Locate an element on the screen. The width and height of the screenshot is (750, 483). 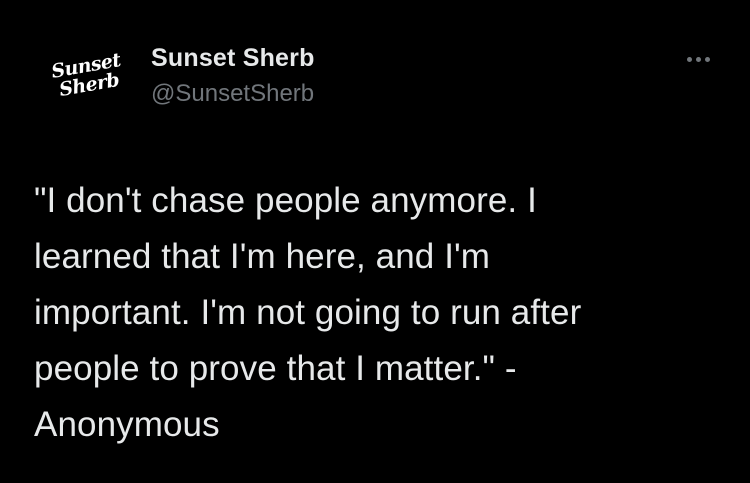
author-handle: @SunsetSherb is located at coordinates (232, 94).